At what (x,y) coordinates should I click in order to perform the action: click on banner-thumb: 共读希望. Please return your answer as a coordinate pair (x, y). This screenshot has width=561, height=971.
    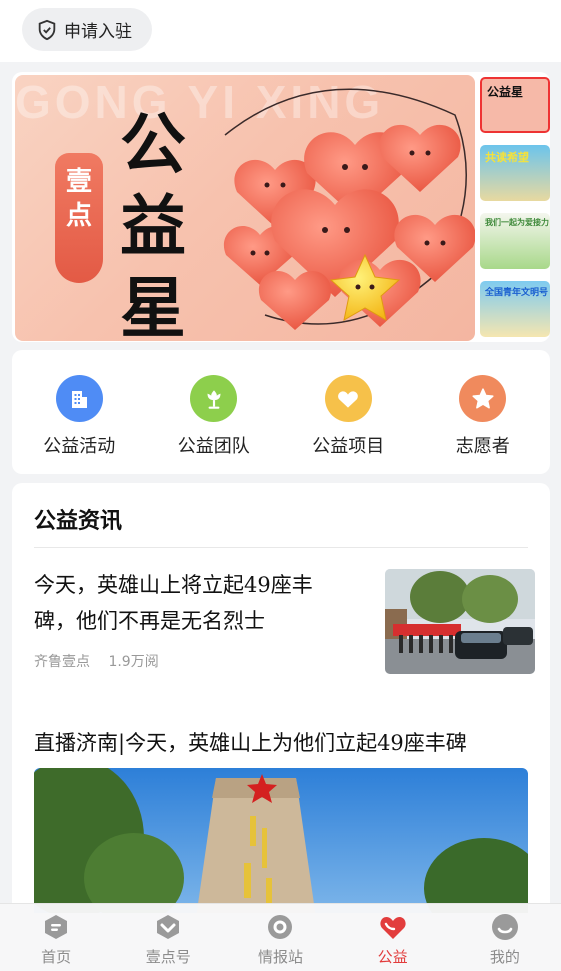
    Looking at the image, I should click on (515, 173).